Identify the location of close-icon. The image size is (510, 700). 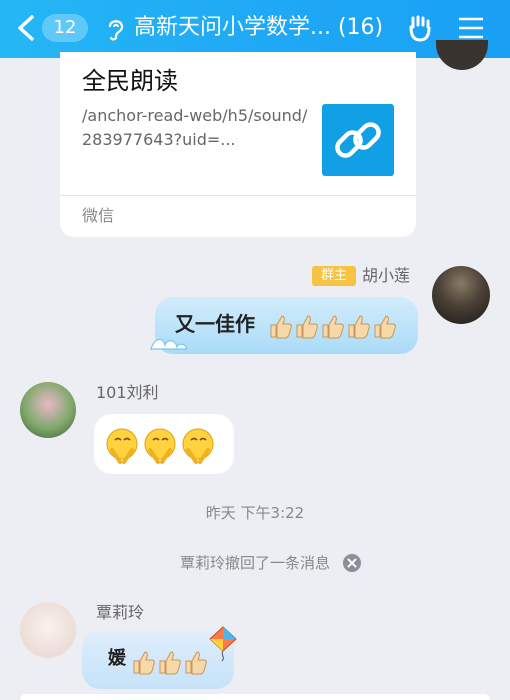
(352, 563).